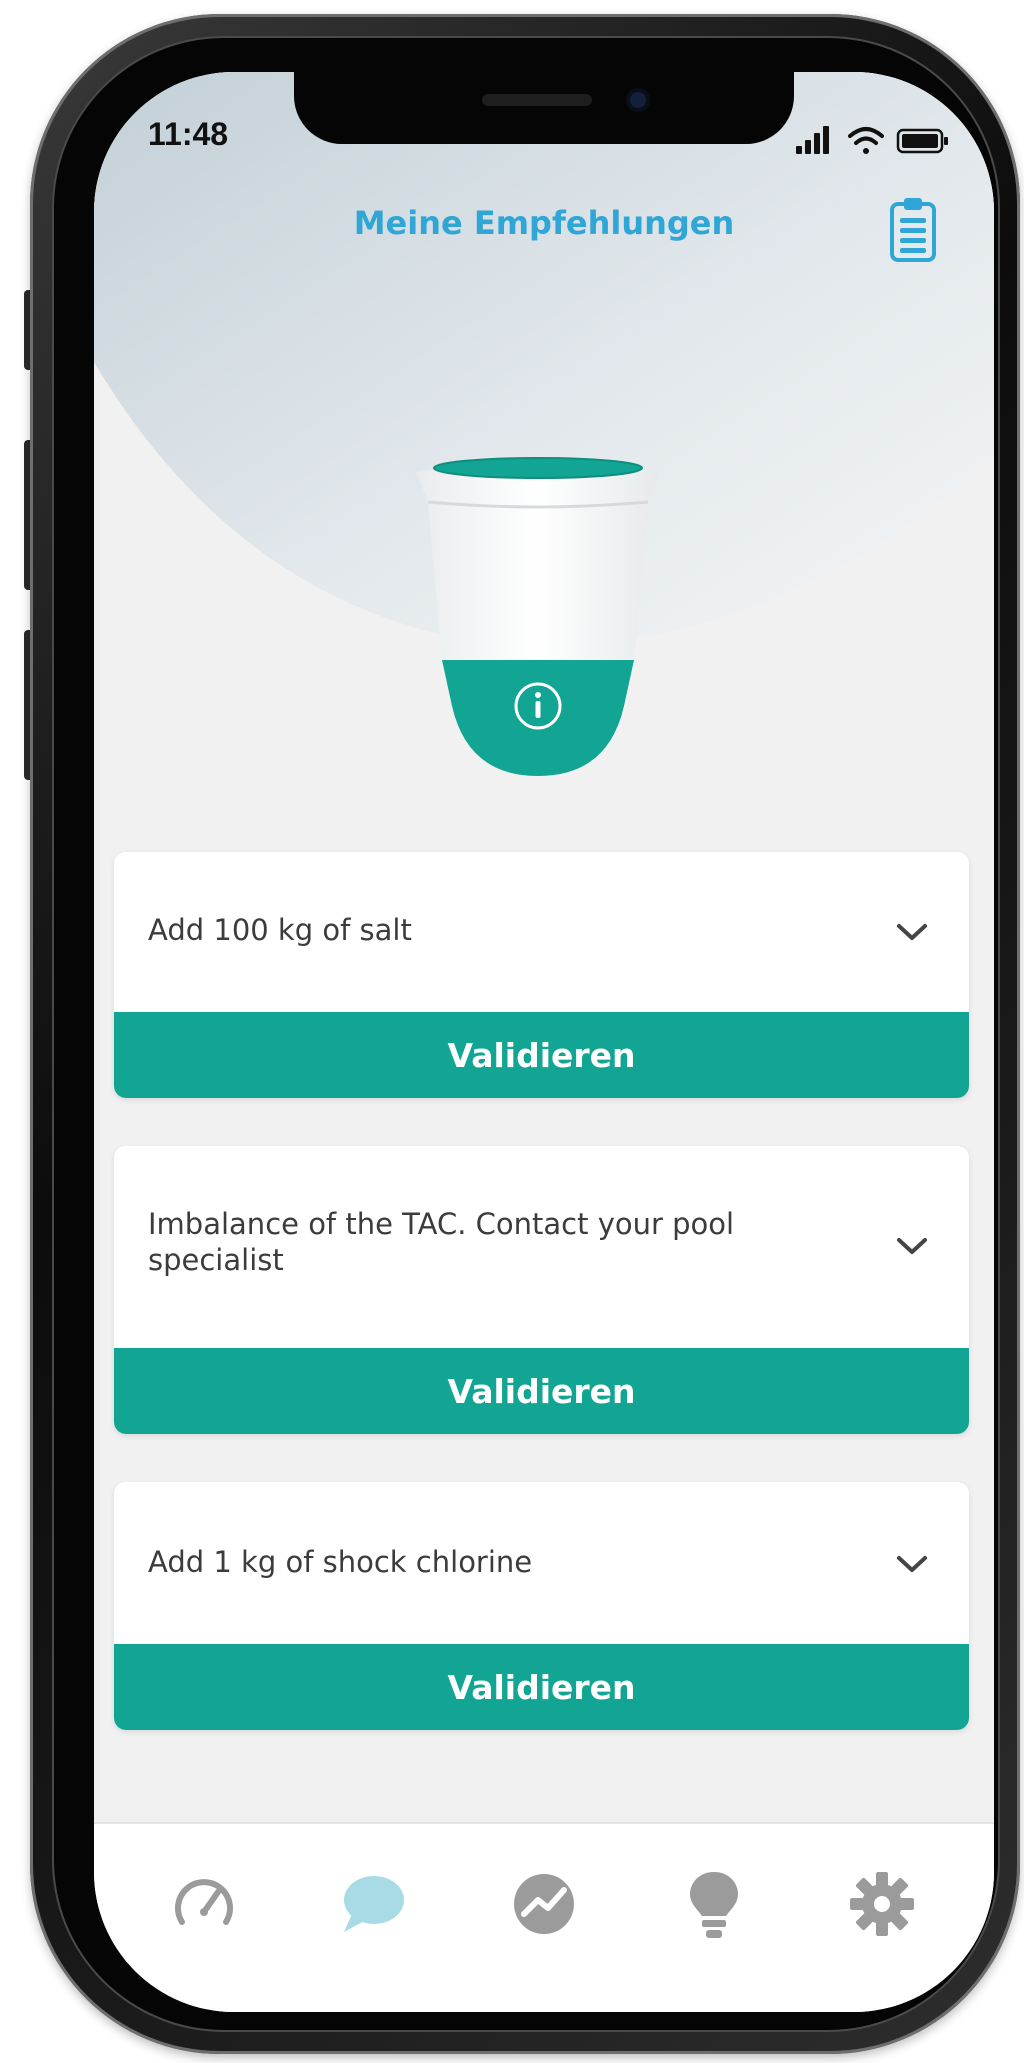  I want to click on tab-history, so click(544, 1904).